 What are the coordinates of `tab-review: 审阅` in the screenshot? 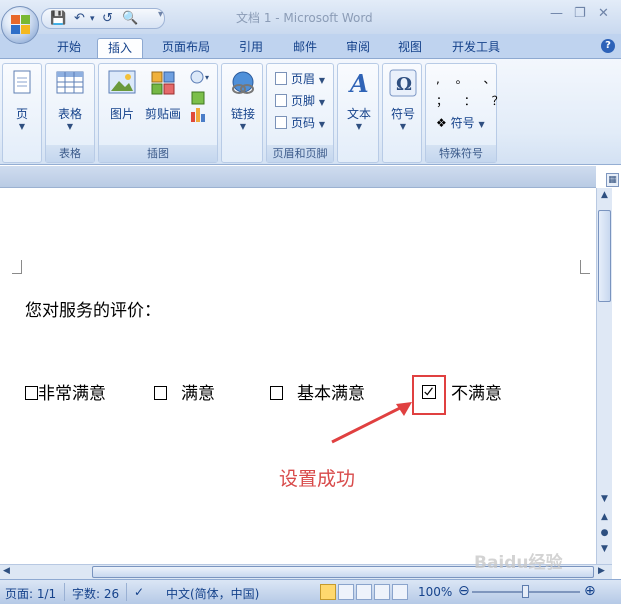 It's located at (358, 48).